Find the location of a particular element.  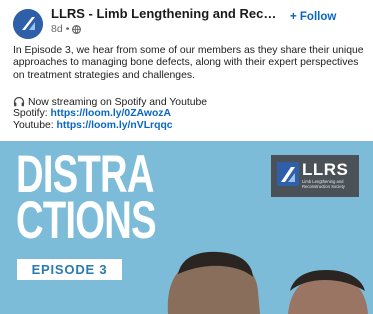

episode-label: EPISODE 3 is located at coordinates (69, 269).